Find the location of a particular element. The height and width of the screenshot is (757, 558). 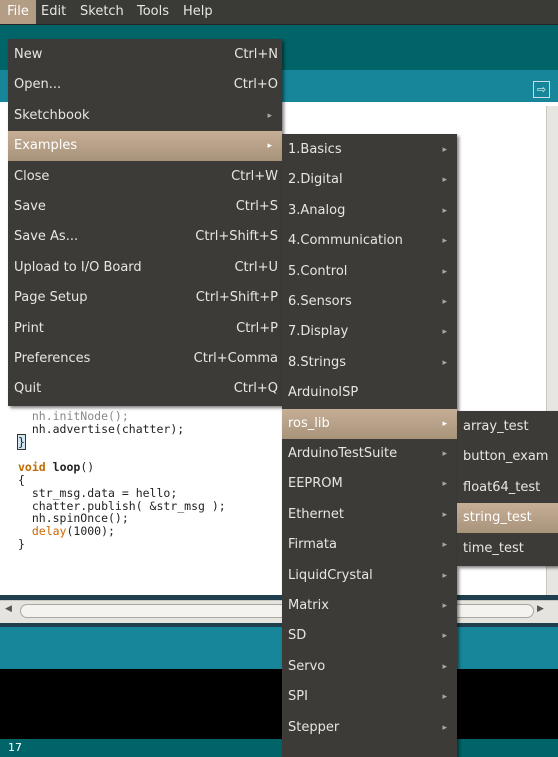

file-menu-item-new: New Ctrl+N is located at coordinates (145, 55).